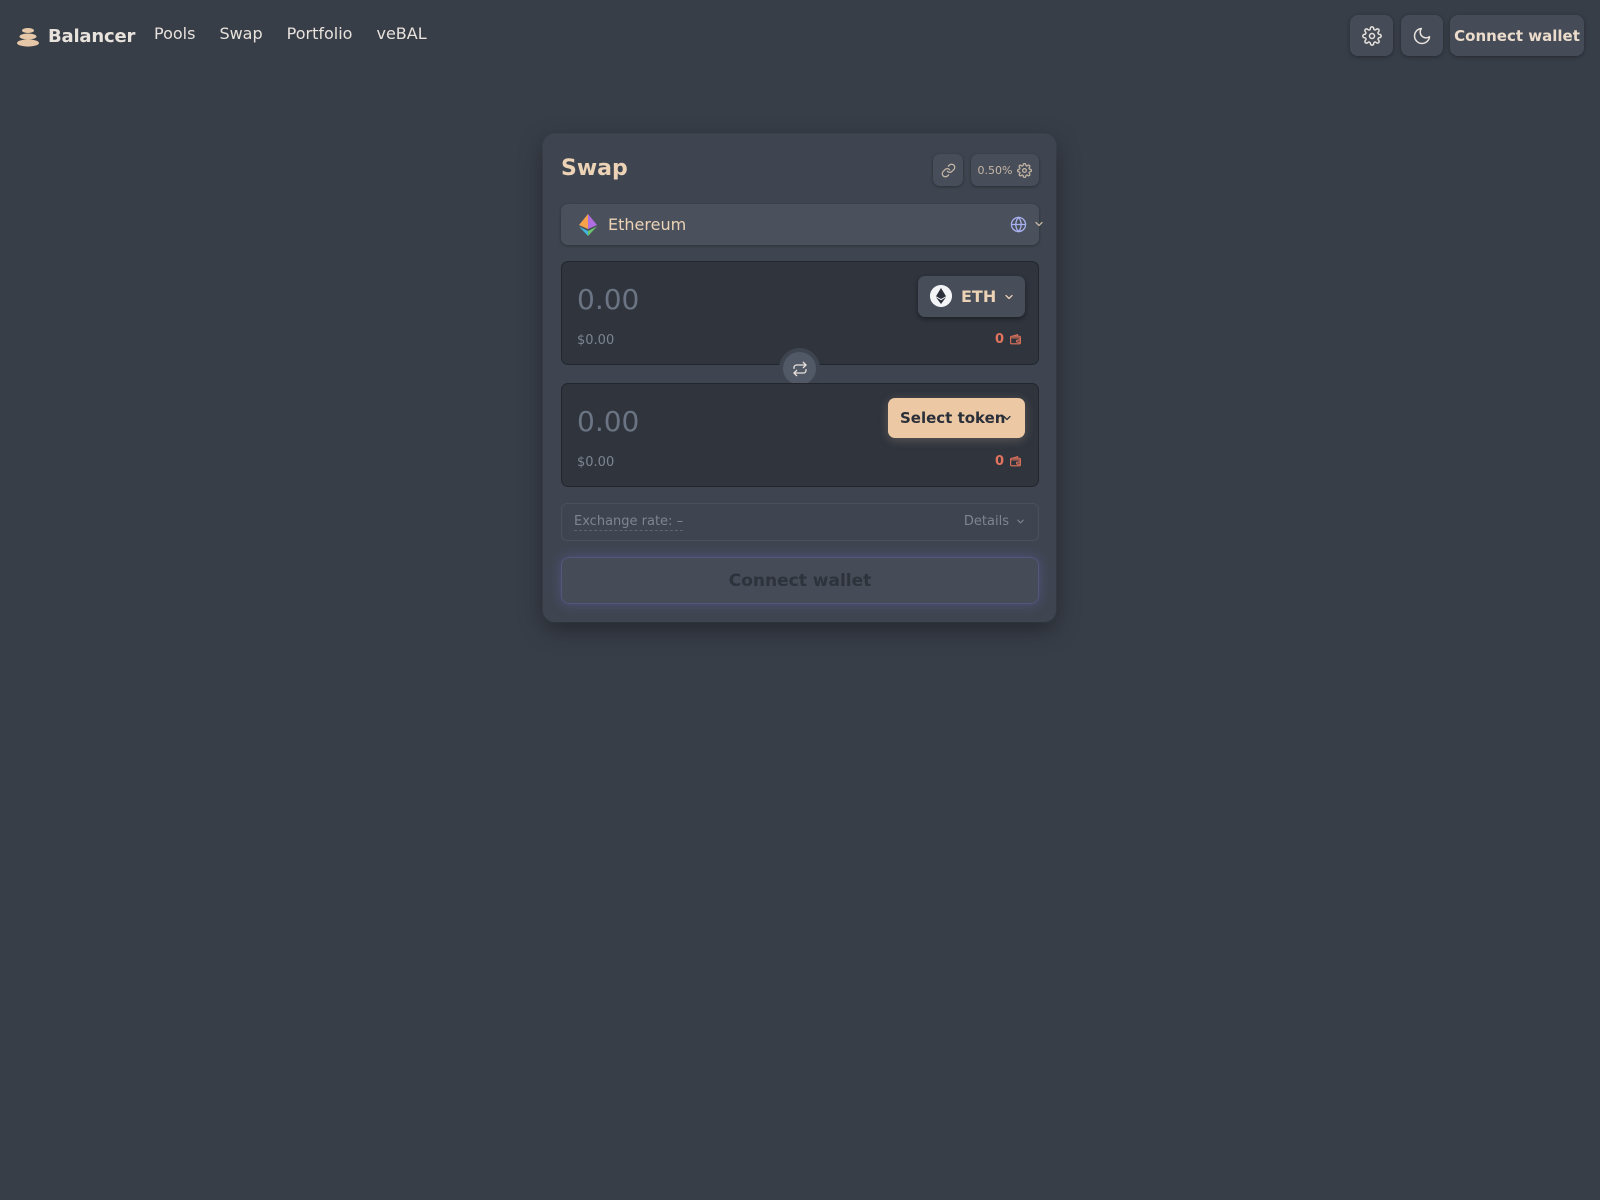  What do you see at coordinates (28, 37) in the screenshot?
I see `balancer-logo-icon` at bounding box center [28, 37].